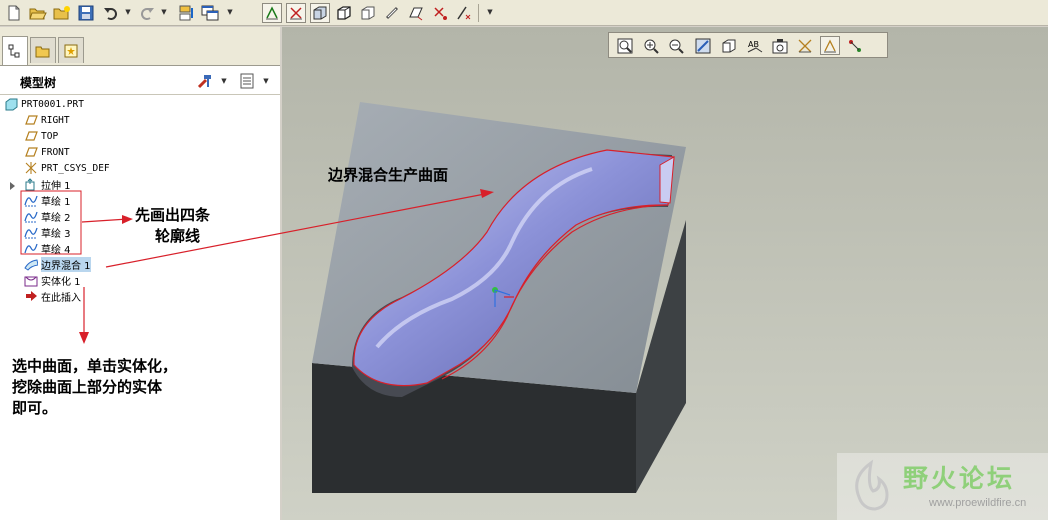 This screenshot has width=1048, height=520. I want to click on datum-planes-toggle-icon, so click(830, 45).